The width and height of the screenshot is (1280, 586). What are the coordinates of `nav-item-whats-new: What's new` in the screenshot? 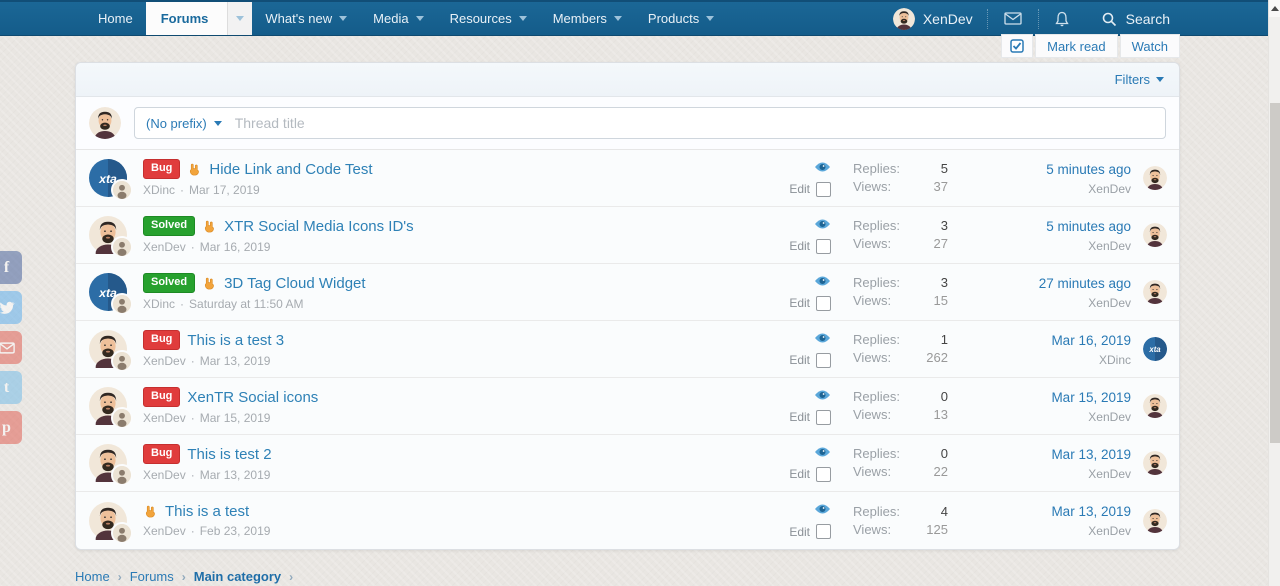 It's located at (306, 18).